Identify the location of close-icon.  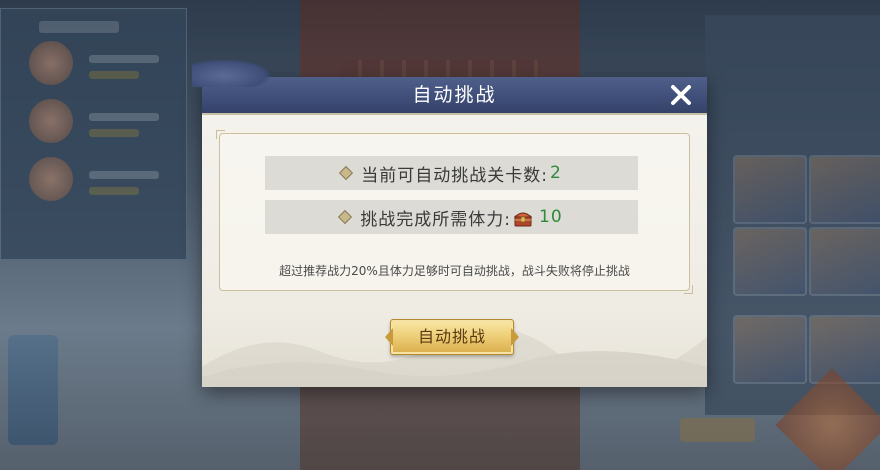
(681, 95).